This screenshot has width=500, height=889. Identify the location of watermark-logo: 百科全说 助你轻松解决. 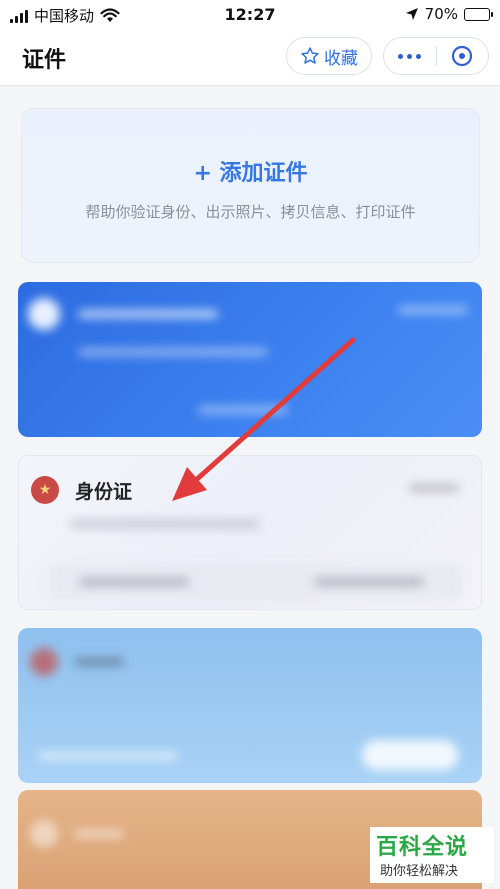
(432, 855).